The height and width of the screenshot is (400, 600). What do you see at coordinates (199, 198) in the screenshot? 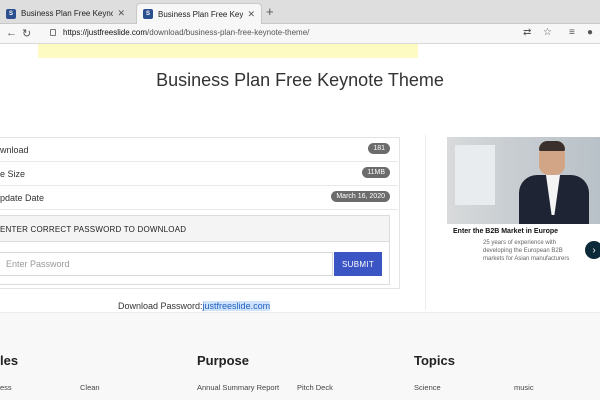
I see `info-row-update-date: pdate Date March 16, 2020` at bounding box center [199, 198].